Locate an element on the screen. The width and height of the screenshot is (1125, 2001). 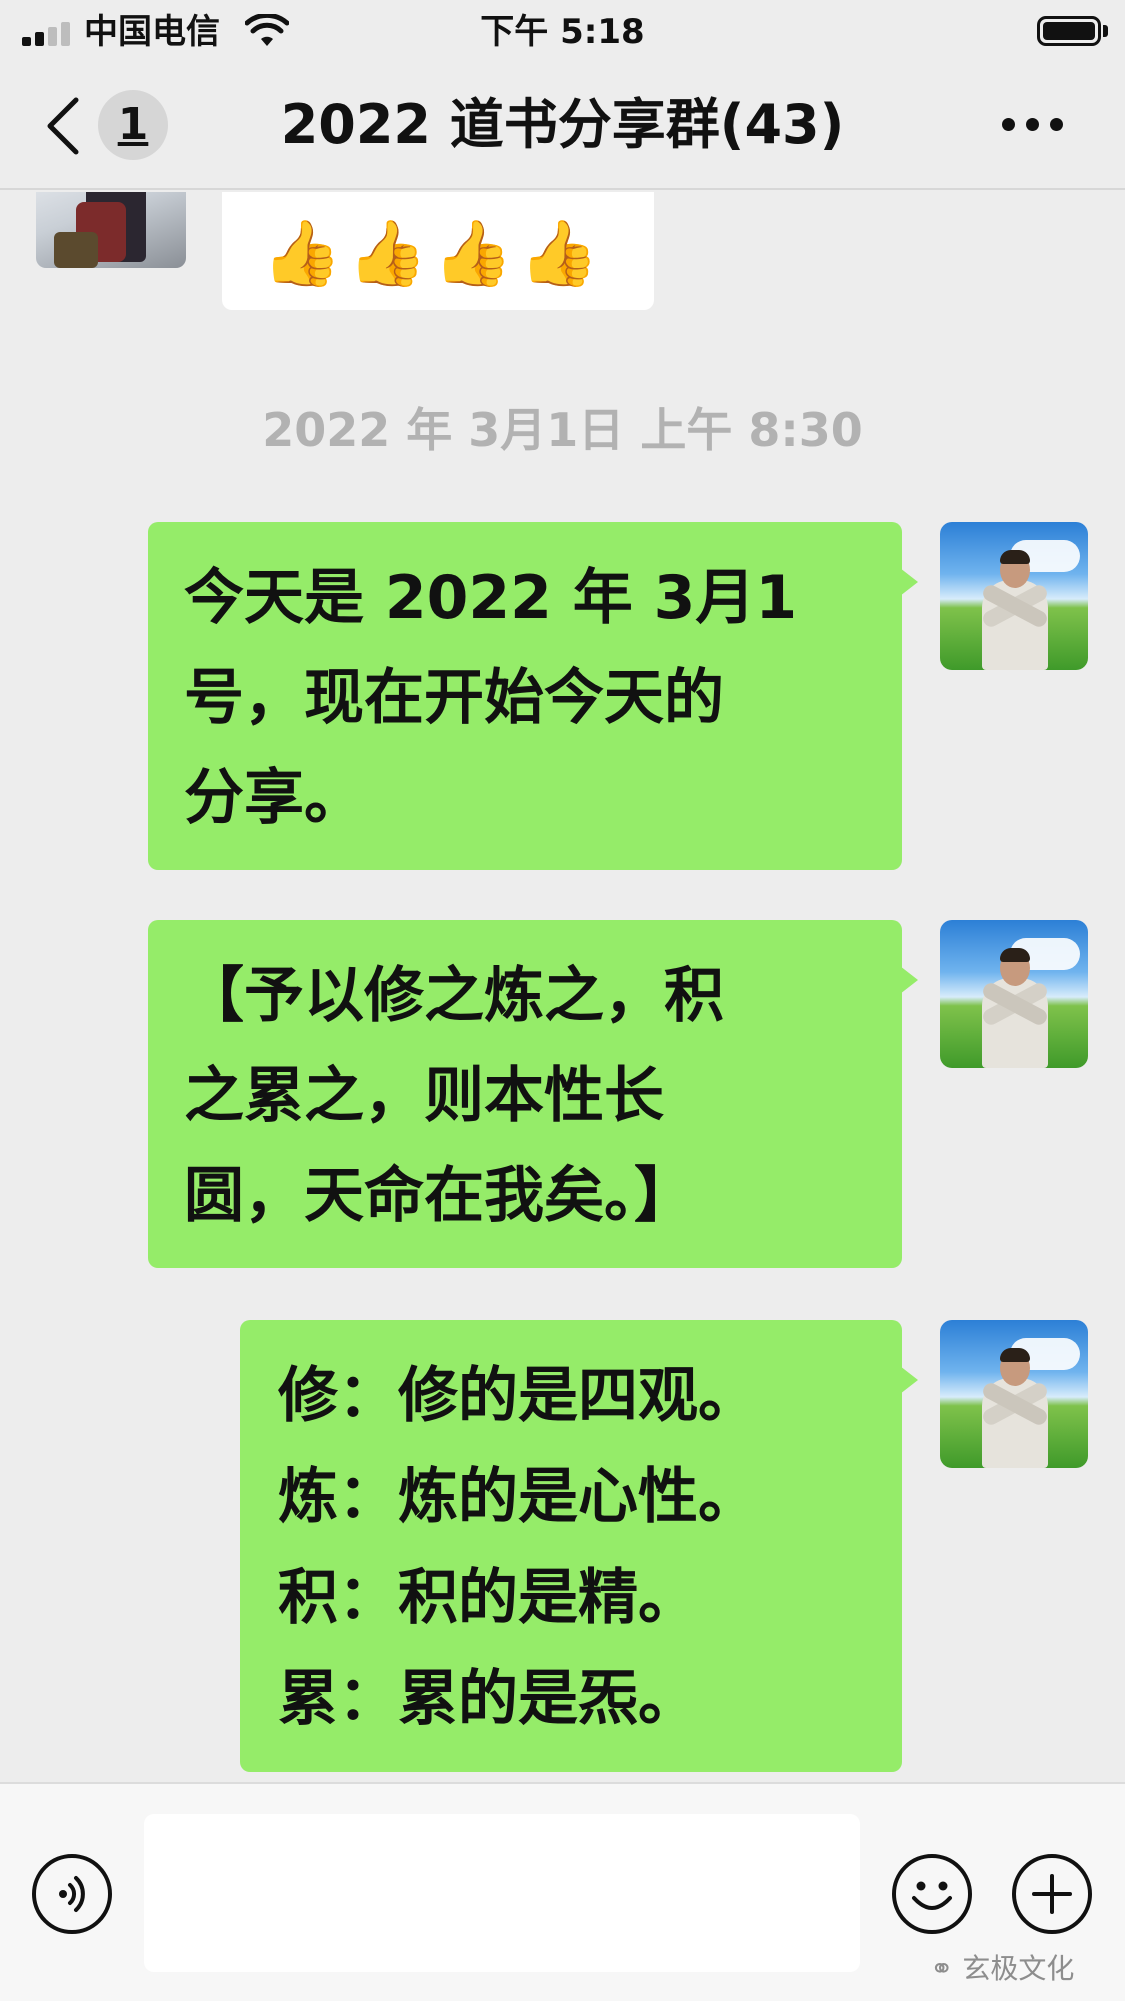
wechat-logo-icon: ⚭ is located at coordinates (942, 1968).